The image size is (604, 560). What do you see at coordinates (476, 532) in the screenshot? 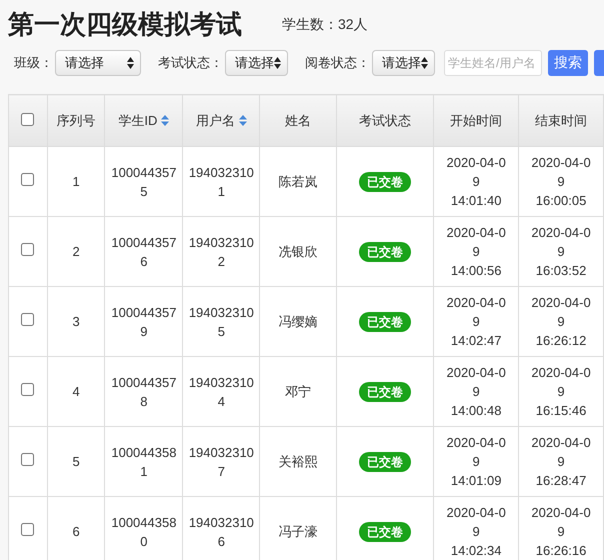
I see `table-cell-text: 2020-04-09 14:02:34` at bounding box center [476, 532].